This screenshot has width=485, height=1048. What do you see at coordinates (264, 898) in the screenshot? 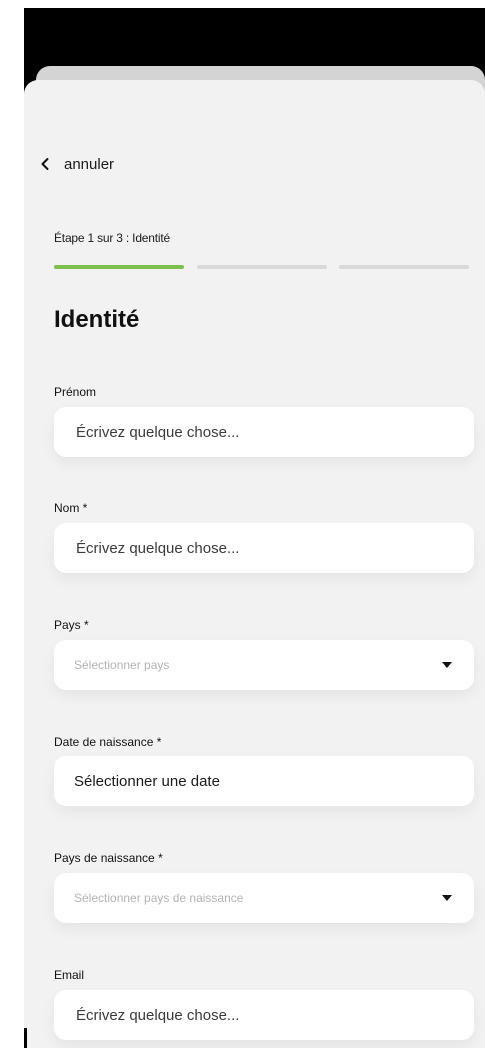
I see `birth-country-select: Sélectionner pays de naissance` at bounding box center [264, 898].